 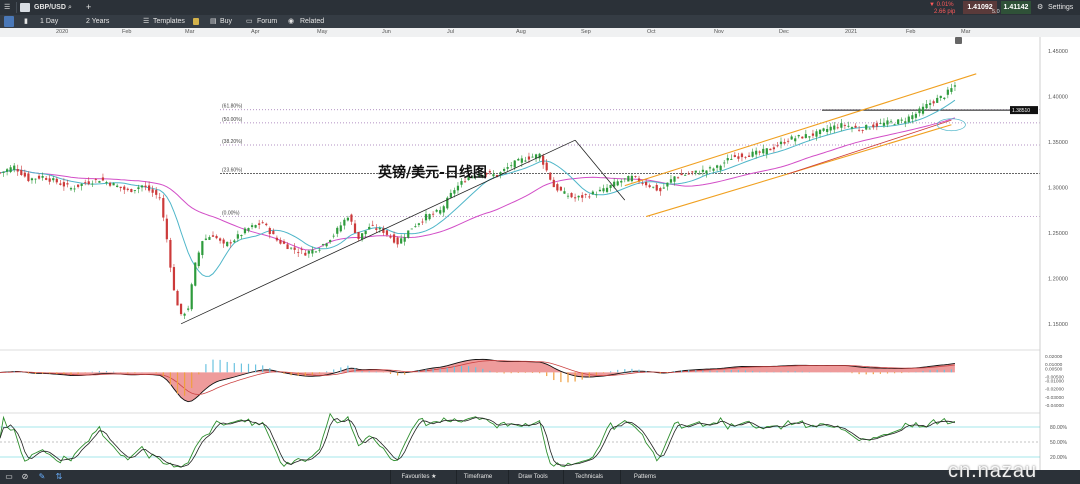 What do you see at coordinates (1054, 398) in the screenshot?
I see `macd-tick-label: -0.03000` at bounding box center [1054, 398].